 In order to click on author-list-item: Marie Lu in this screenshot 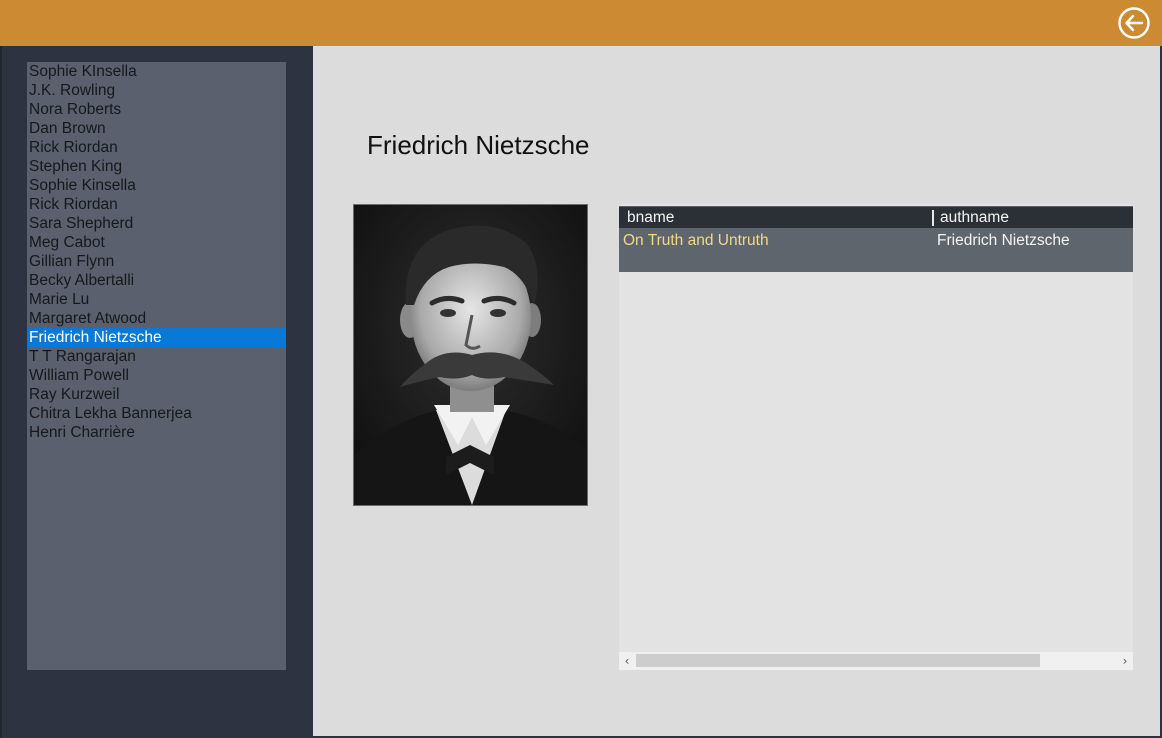, I will do `click(156, 299)`.